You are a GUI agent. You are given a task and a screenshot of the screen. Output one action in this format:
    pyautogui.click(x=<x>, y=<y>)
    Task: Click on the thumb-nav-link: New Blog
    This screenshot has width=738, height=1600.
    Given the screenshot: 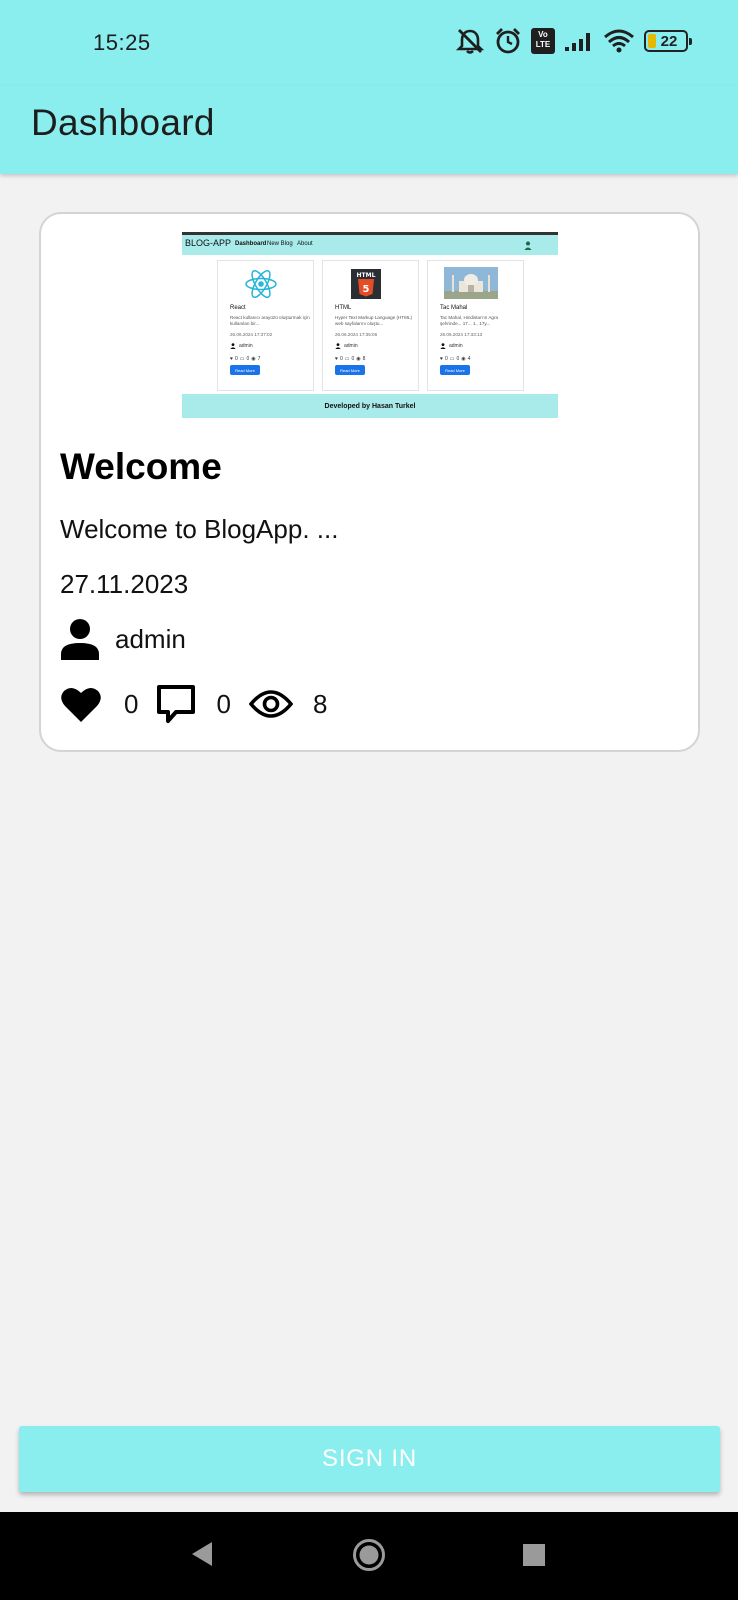 What is the action you would take?
    pyautogui.click(x=280, y=244)
    